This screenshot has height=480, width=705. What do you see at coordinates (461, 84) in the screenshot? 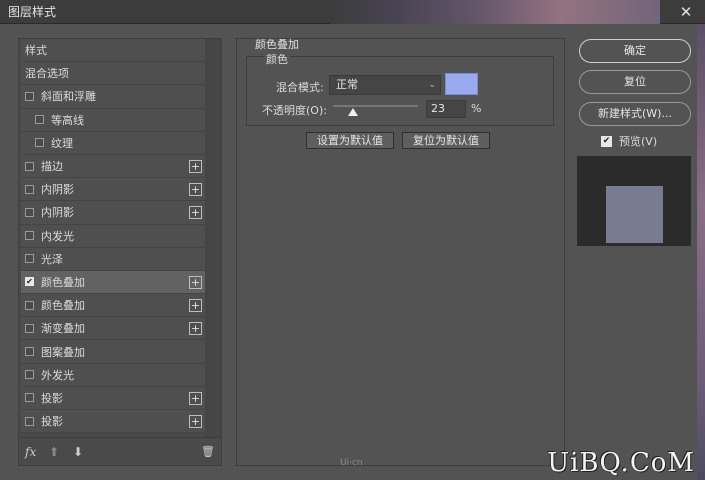
I see `color-swatch` at bounding box center [461, 84].